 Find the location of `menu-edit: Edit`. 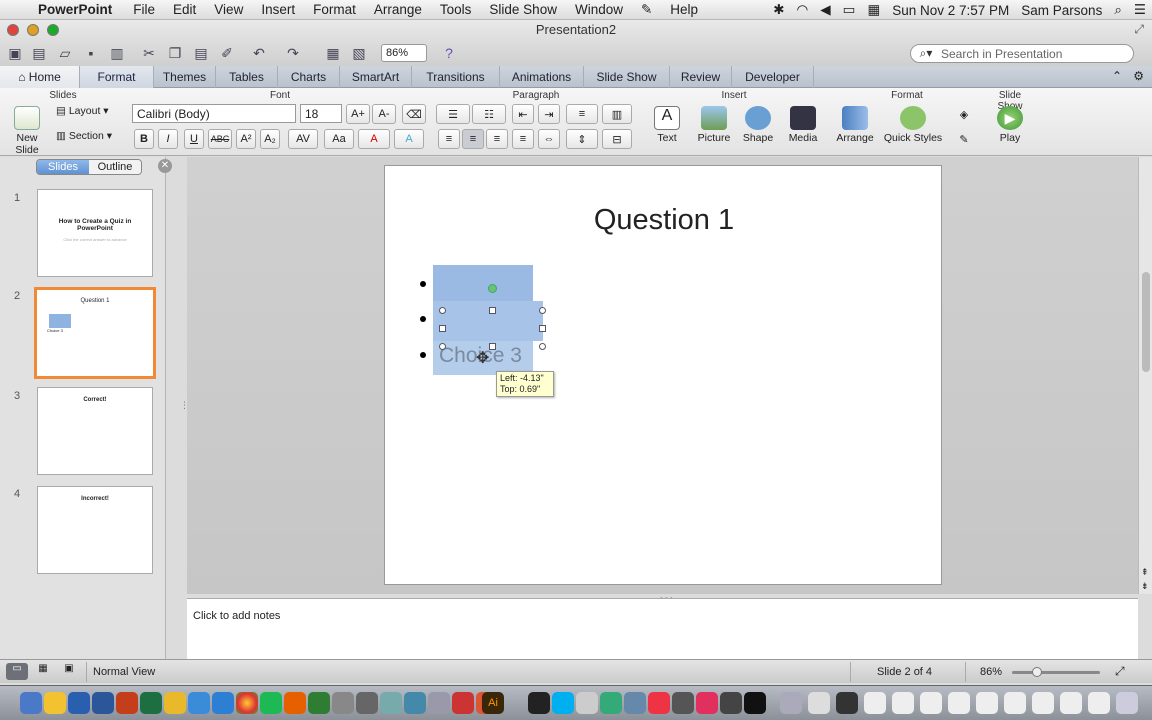

menu-edit: Edit is located at coordinates (184, 9).